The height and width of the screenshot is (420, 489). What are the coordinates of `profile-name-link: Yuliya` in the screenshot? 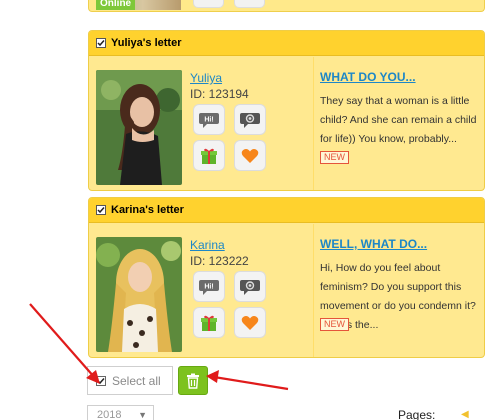 It's located at (206, 78).